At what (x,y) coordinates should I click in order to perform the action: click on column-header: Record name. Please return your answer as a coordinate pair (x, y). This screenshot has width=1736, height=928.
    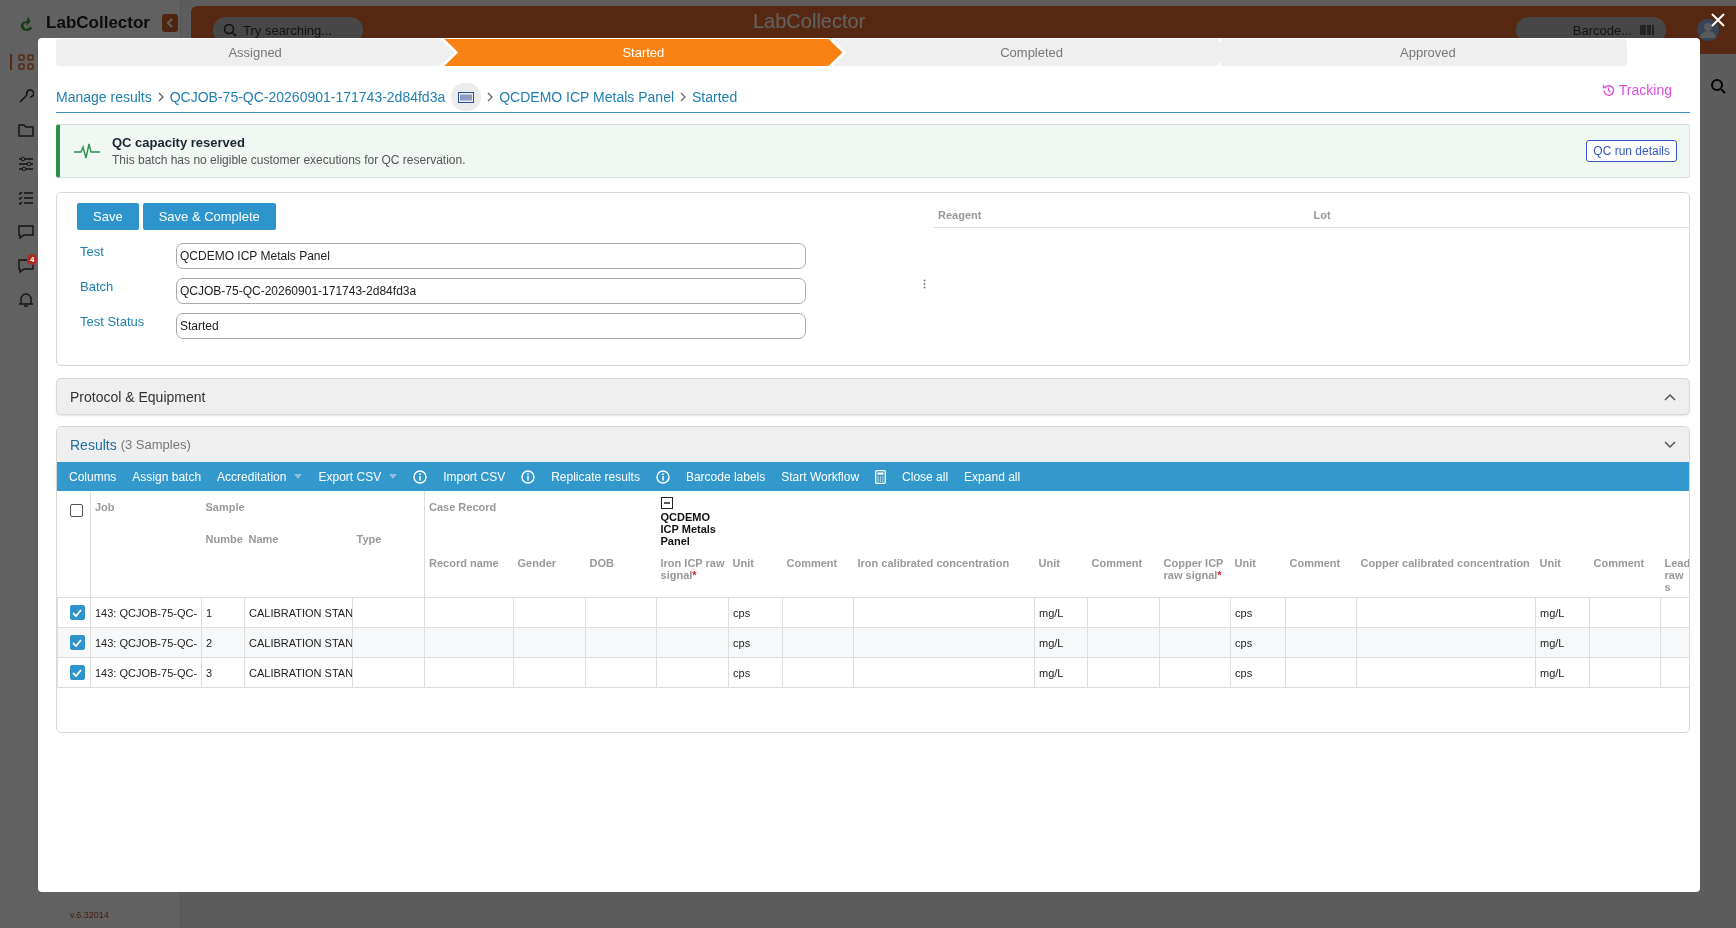
    Looking at the image, I should click on (464, 563).